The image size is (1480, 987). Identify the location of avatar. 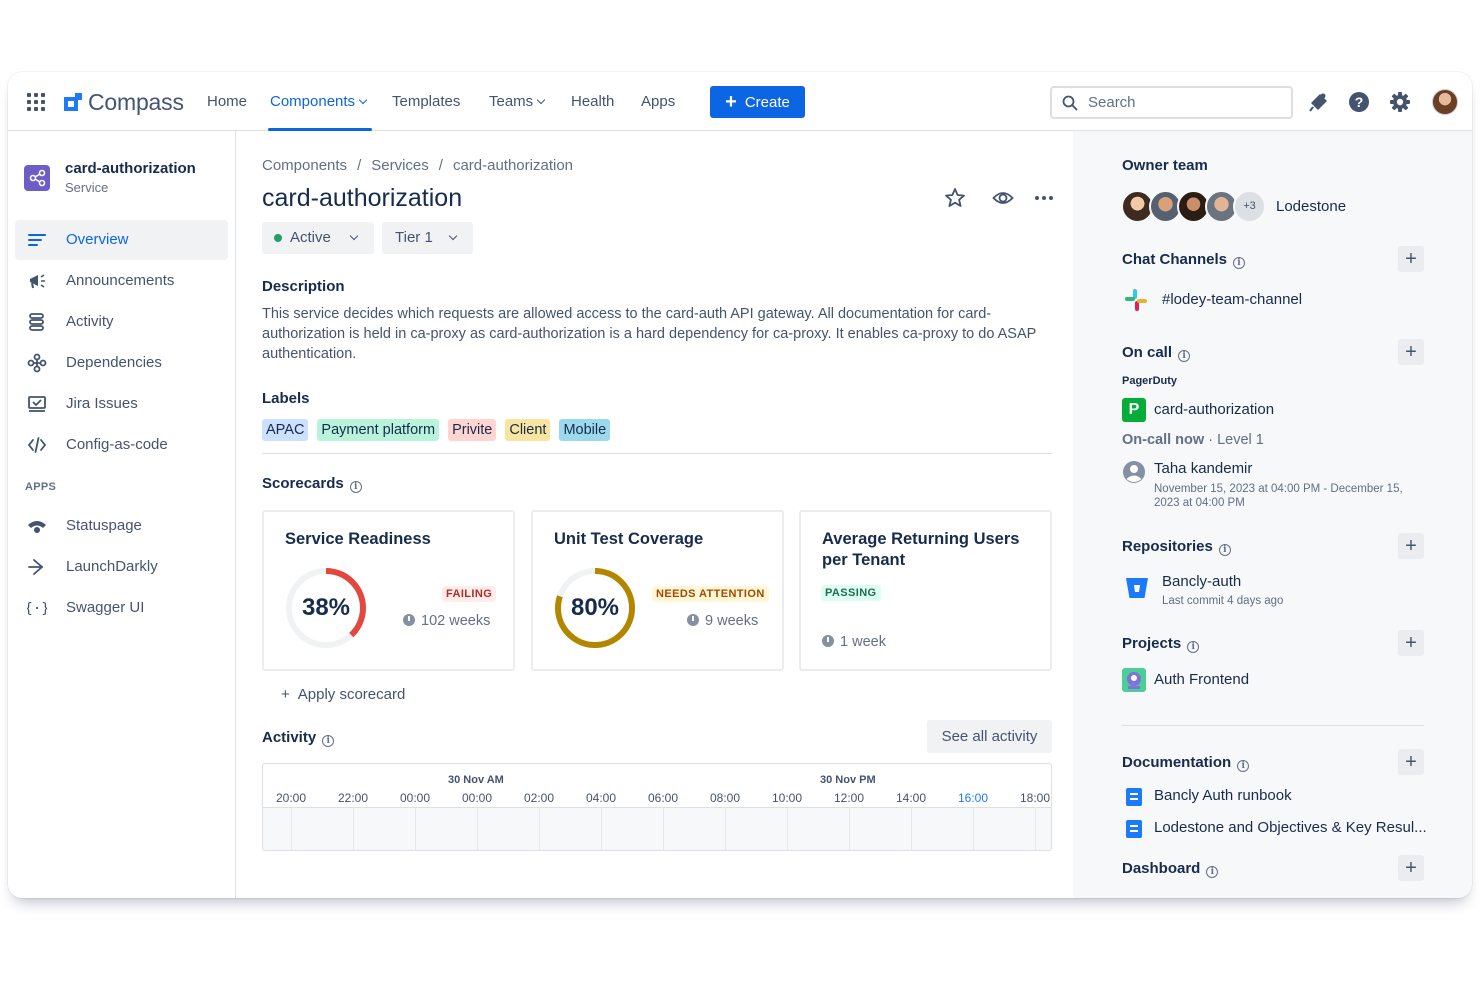
(1445, 102).